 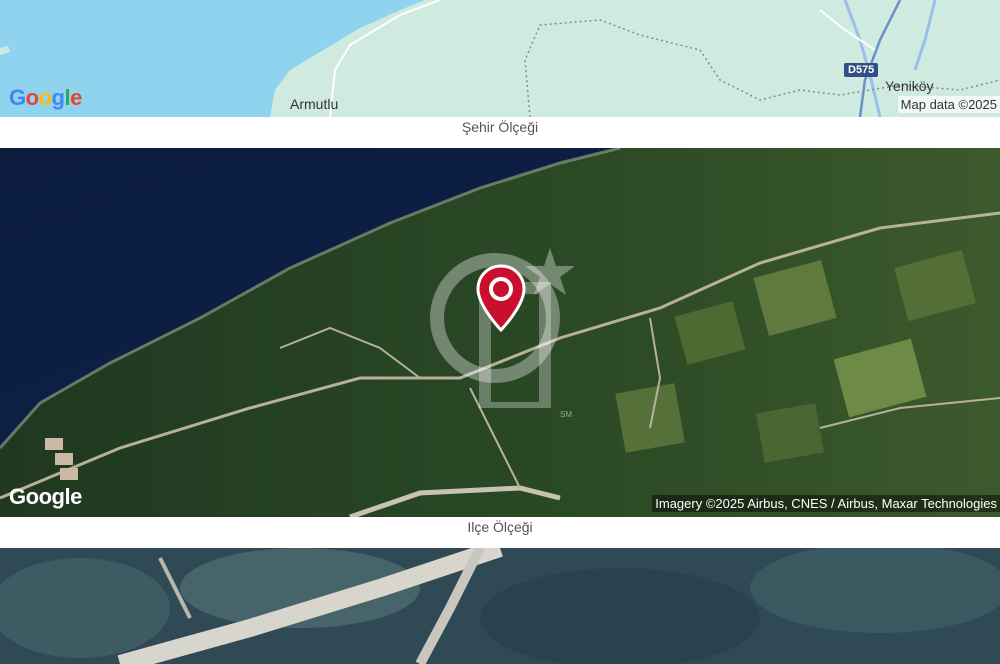 I want to click on town-label-yenikoy: Yeniköy, so click(x=909, y=86).